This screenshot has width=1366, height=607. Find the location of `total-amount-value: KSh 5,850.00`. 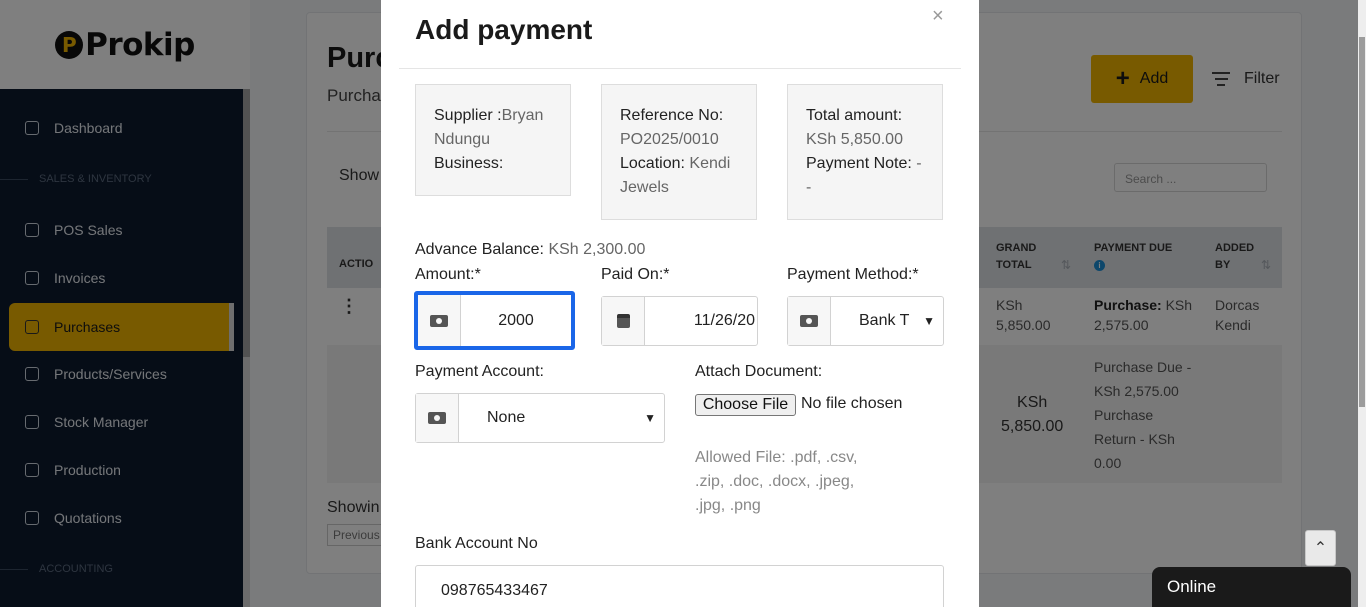

total-amount-value: KSh 5,850.00 is located at coordinates (854, 139).